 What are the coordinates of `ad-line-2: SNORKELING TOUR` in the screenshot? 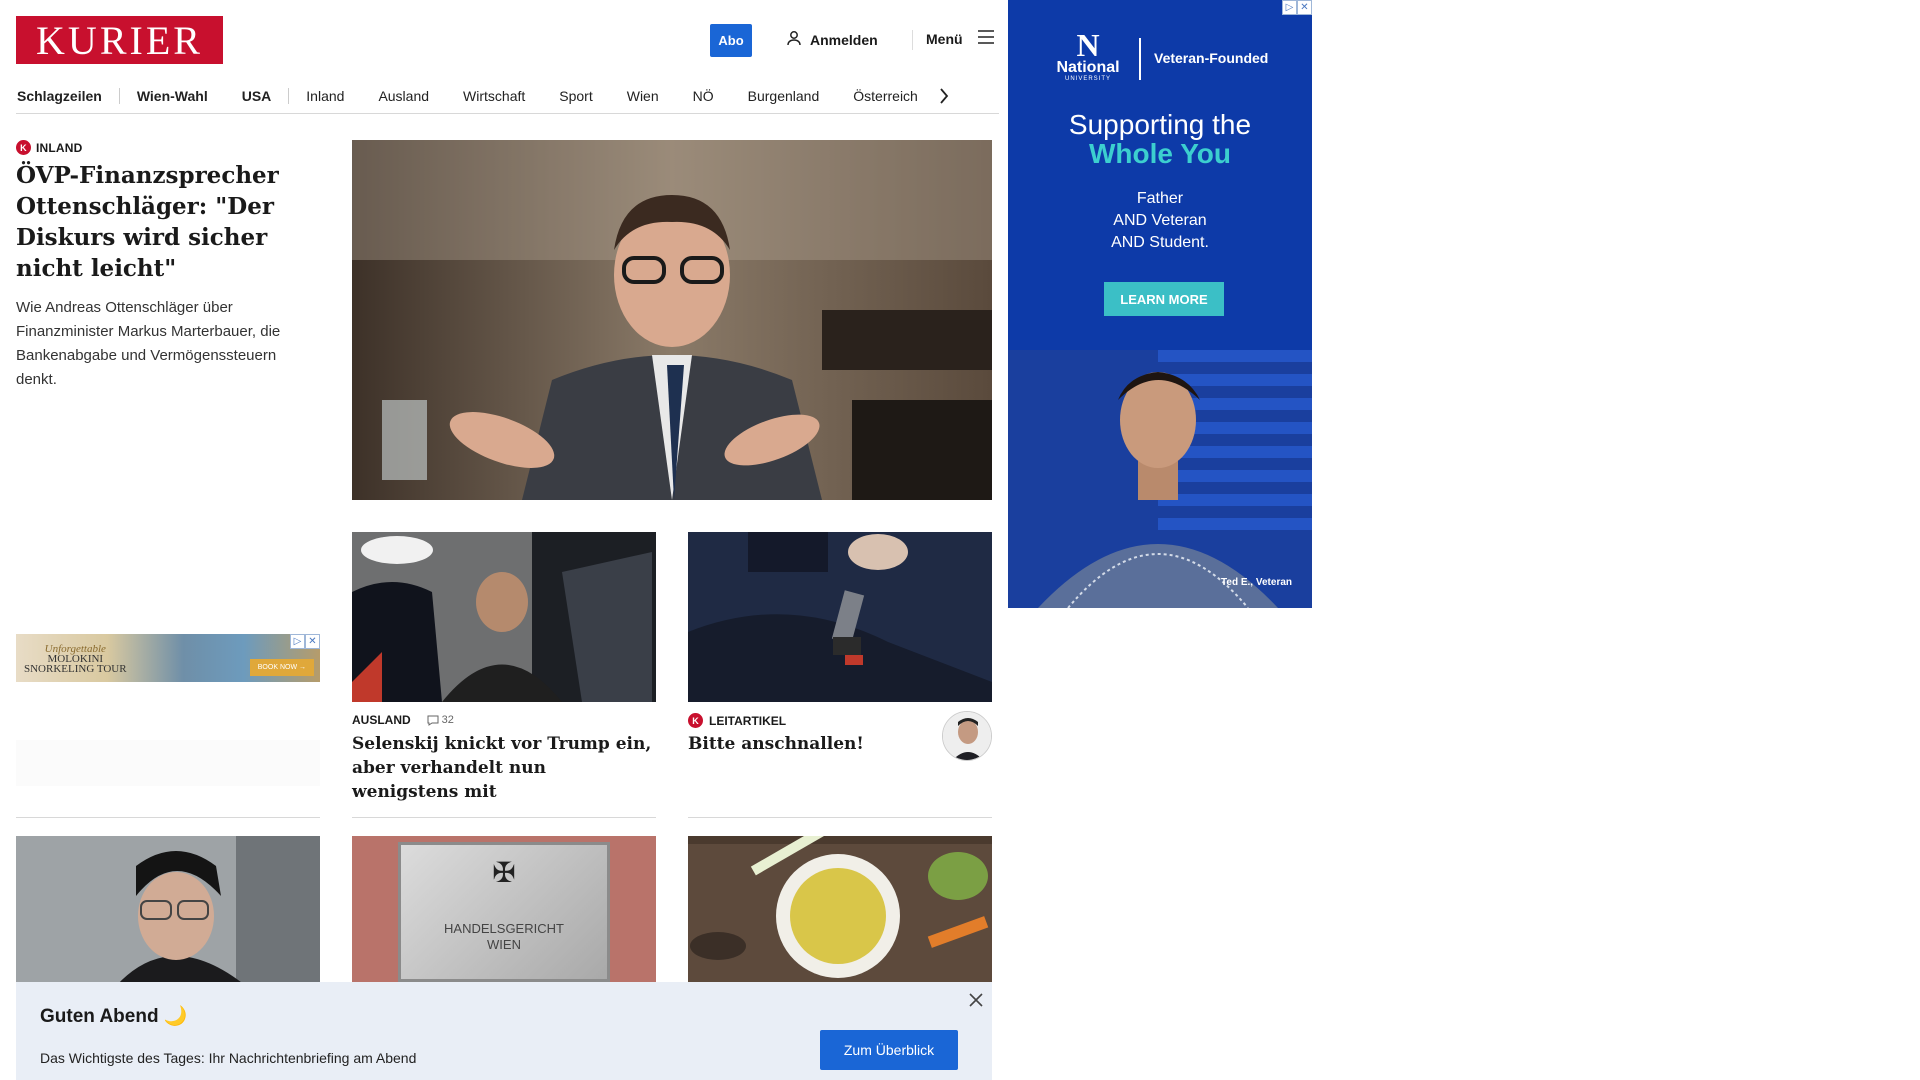 It's located at (75, 669).